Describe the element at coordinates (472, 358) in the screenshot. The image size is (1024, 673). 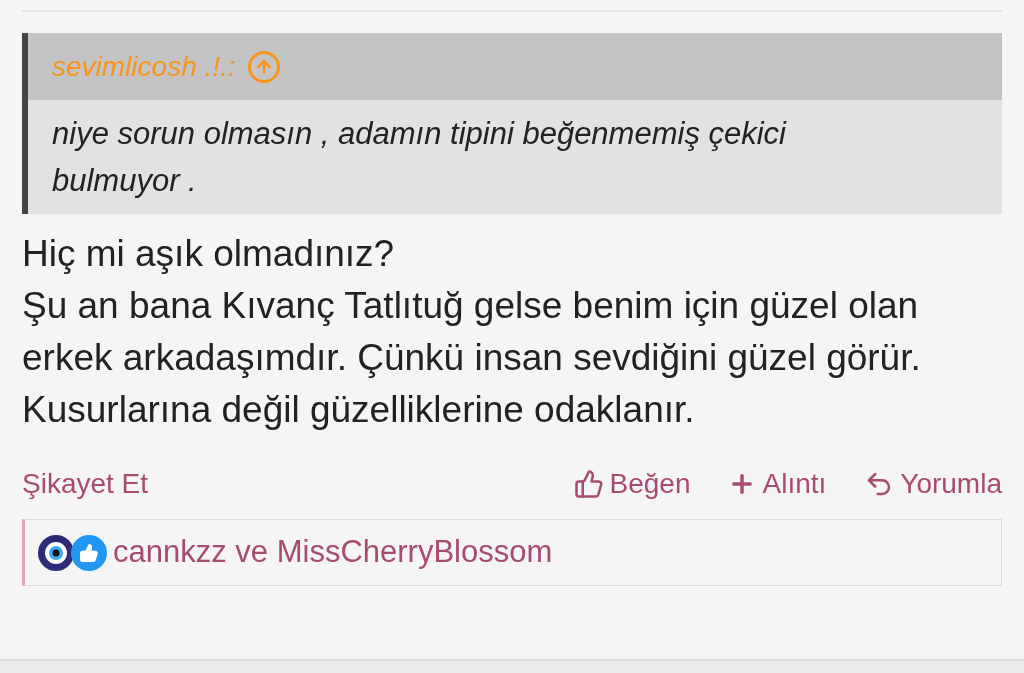
I see `post-text: erkek arkadaşımdır. Çünkü insan sevdiğini güzel görür.` at that location.